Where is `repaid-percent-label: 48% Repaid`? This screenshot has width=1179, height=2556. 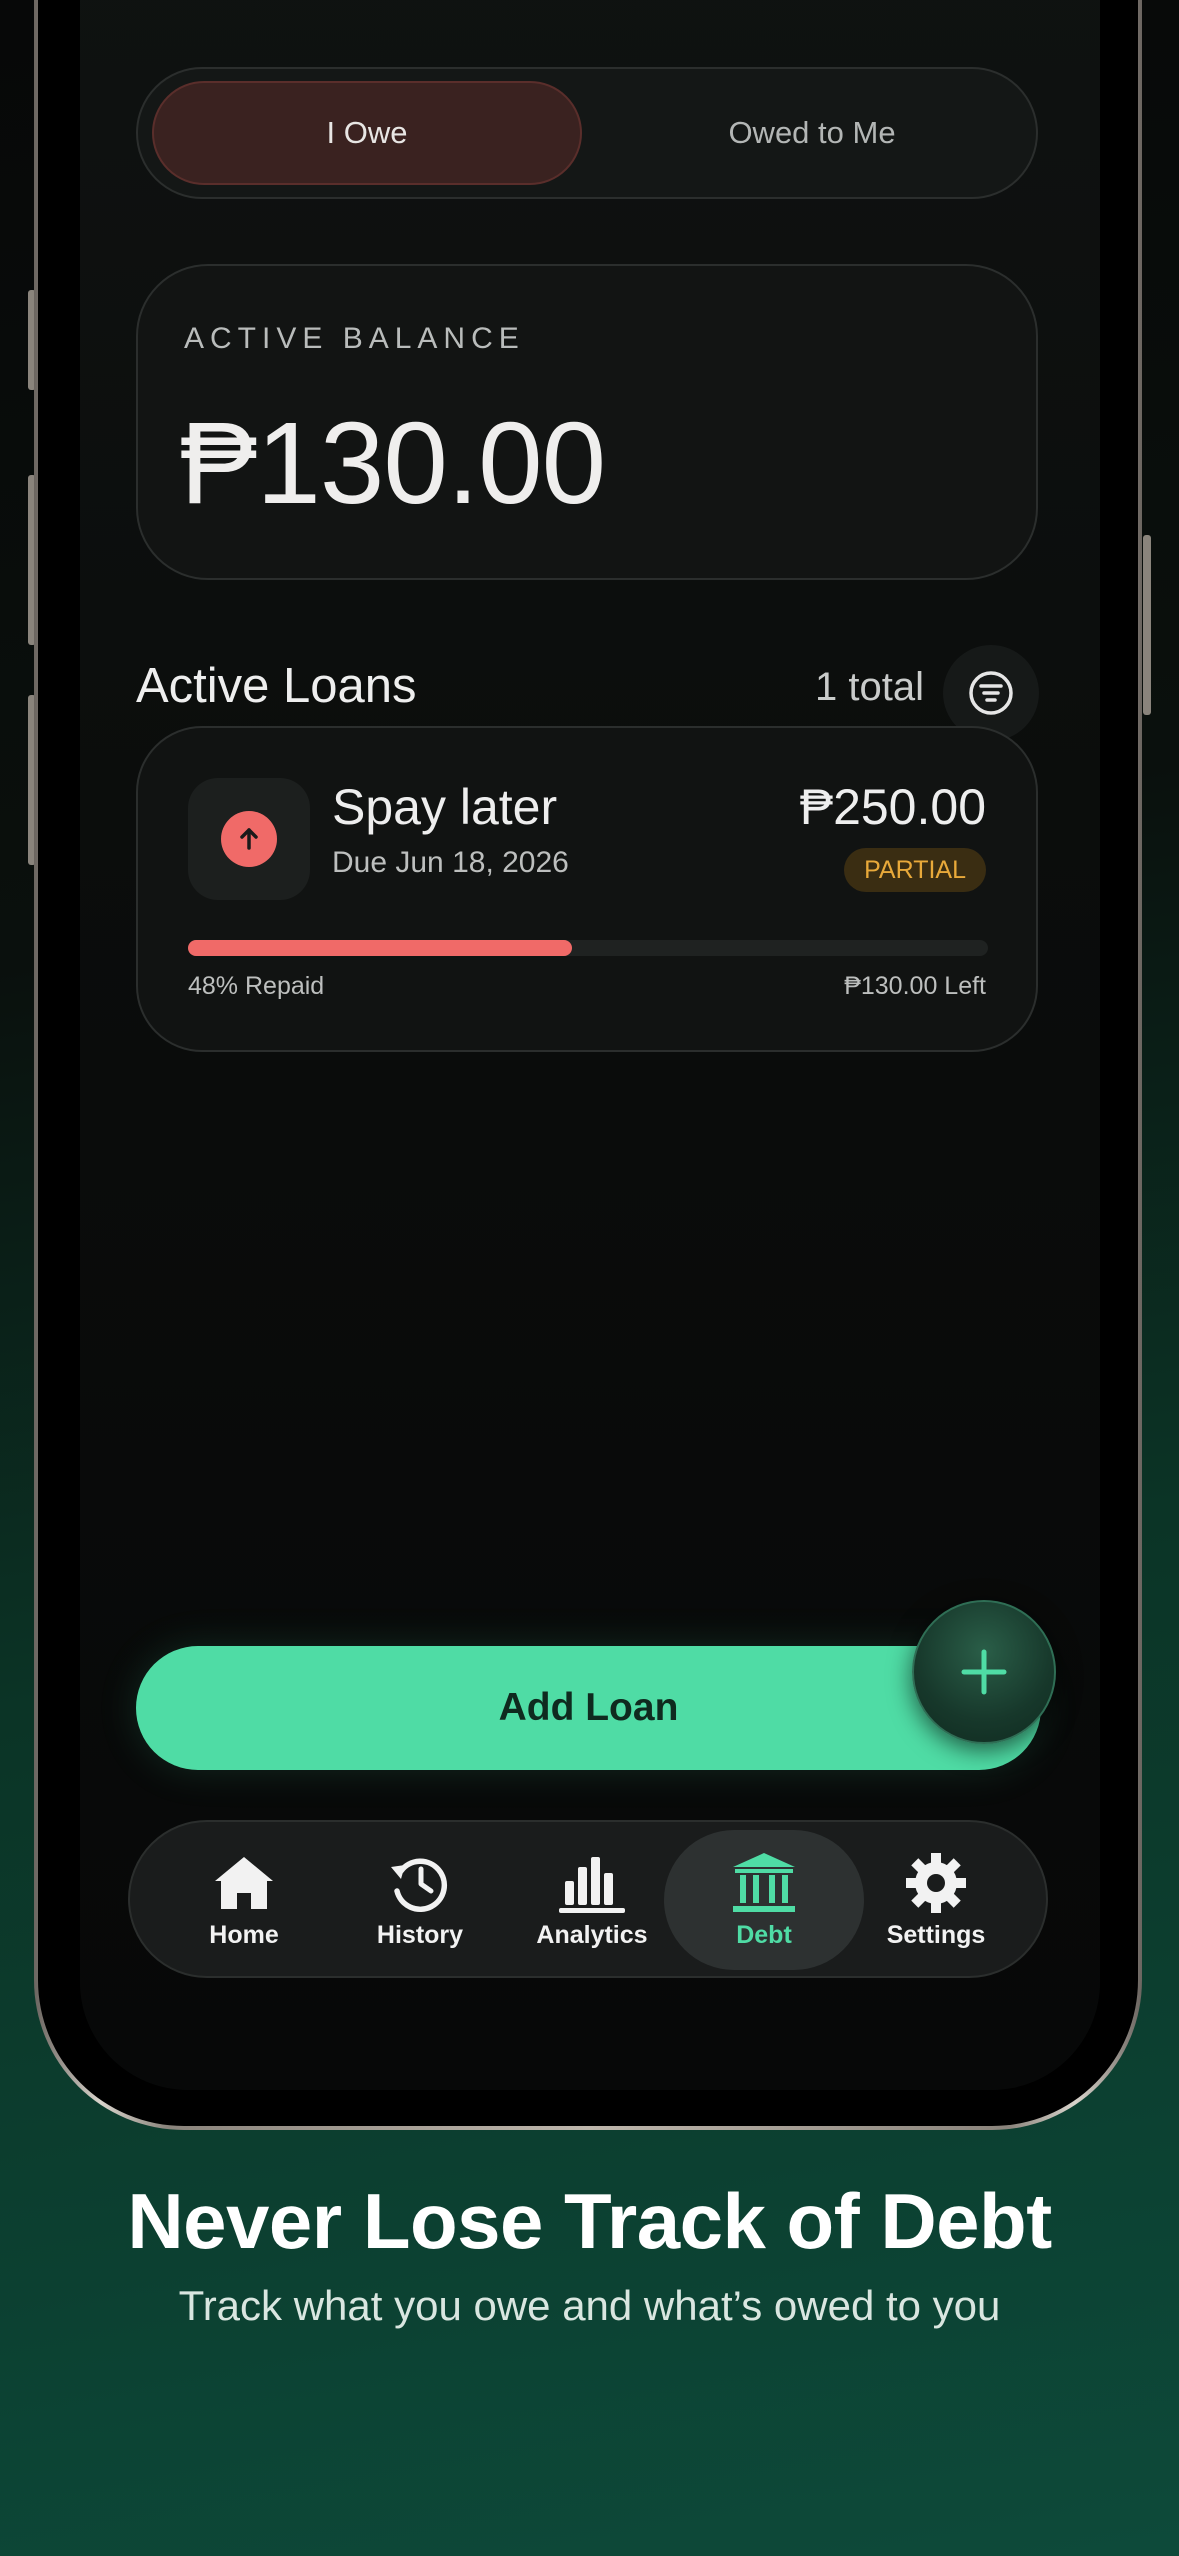 repaid-percent-label: 48% Repaid is located at coordinates (256, 986).